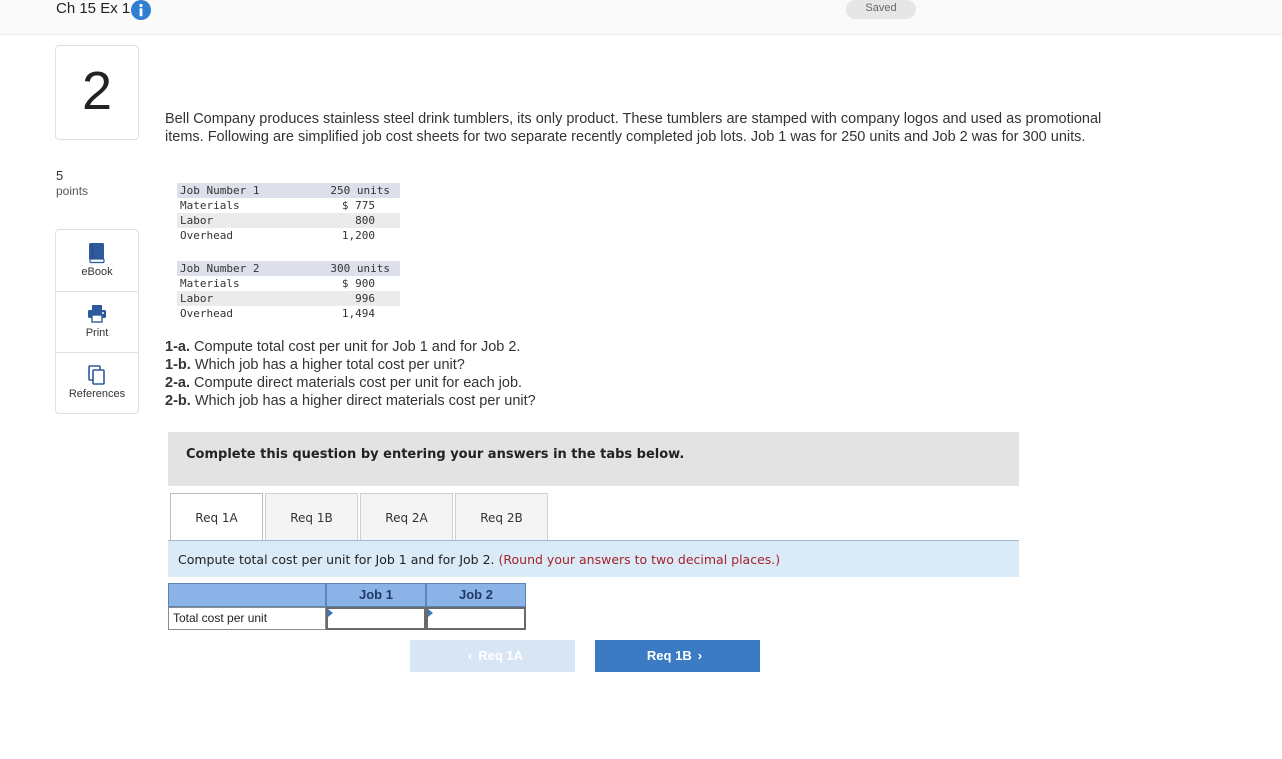  What do you see at coordinates (376, 618) in the screenshot?
I see `job1-total-cost-input` at bounding box center [376, 618].